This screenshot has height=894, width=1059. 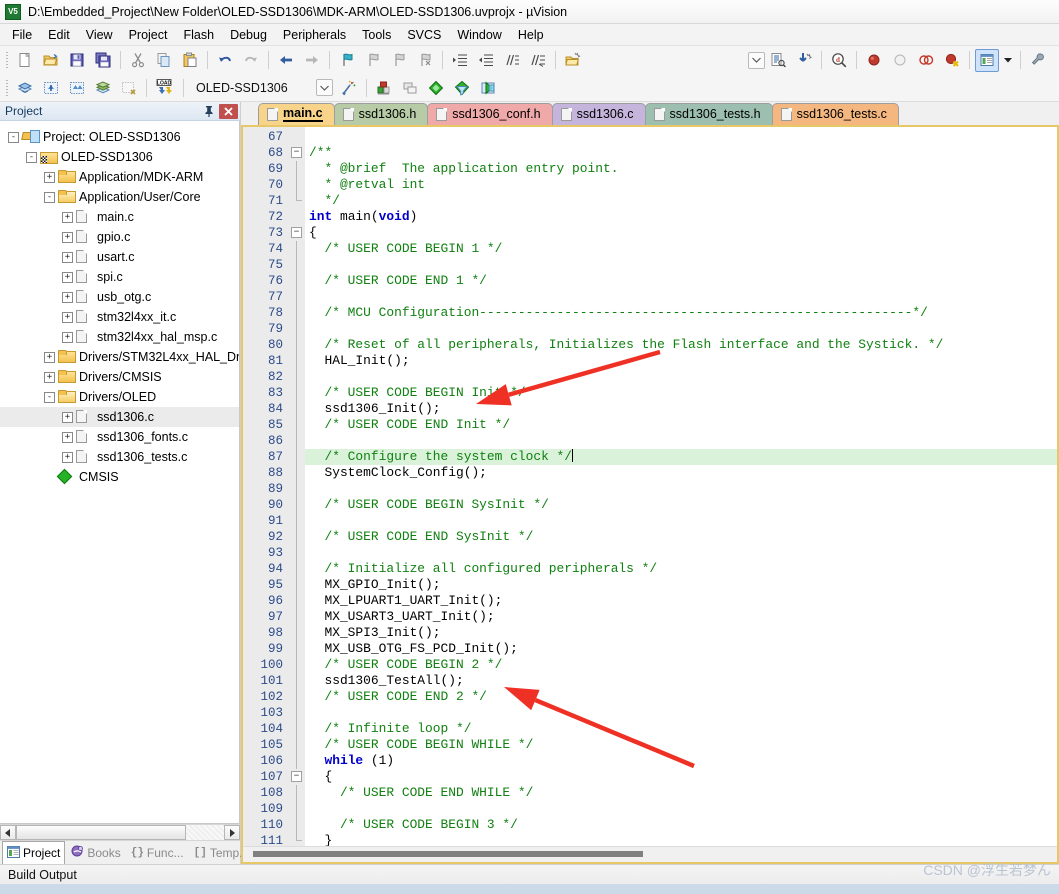 What do you see at coordinates (119, 297) in the screenshot?
I see `tree-item: + usb_otg.c` at bounding box center [119, 297].